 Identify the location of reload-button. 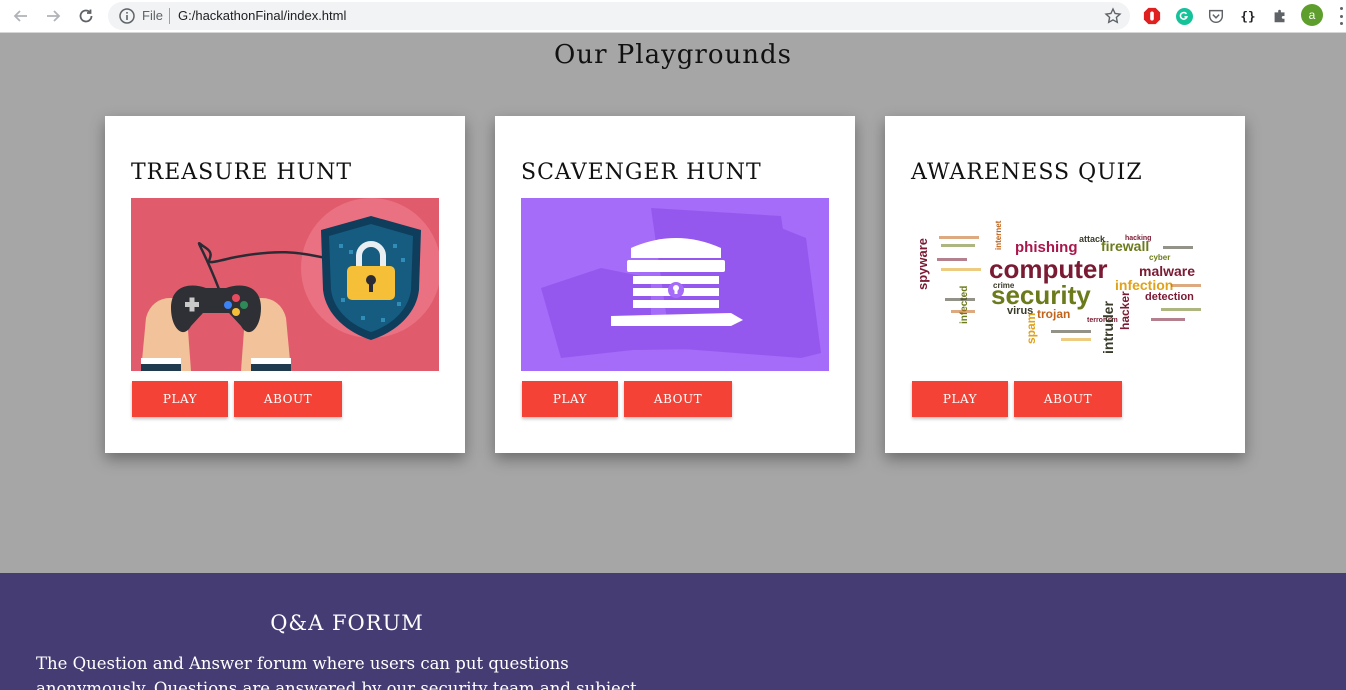
(86, 16).